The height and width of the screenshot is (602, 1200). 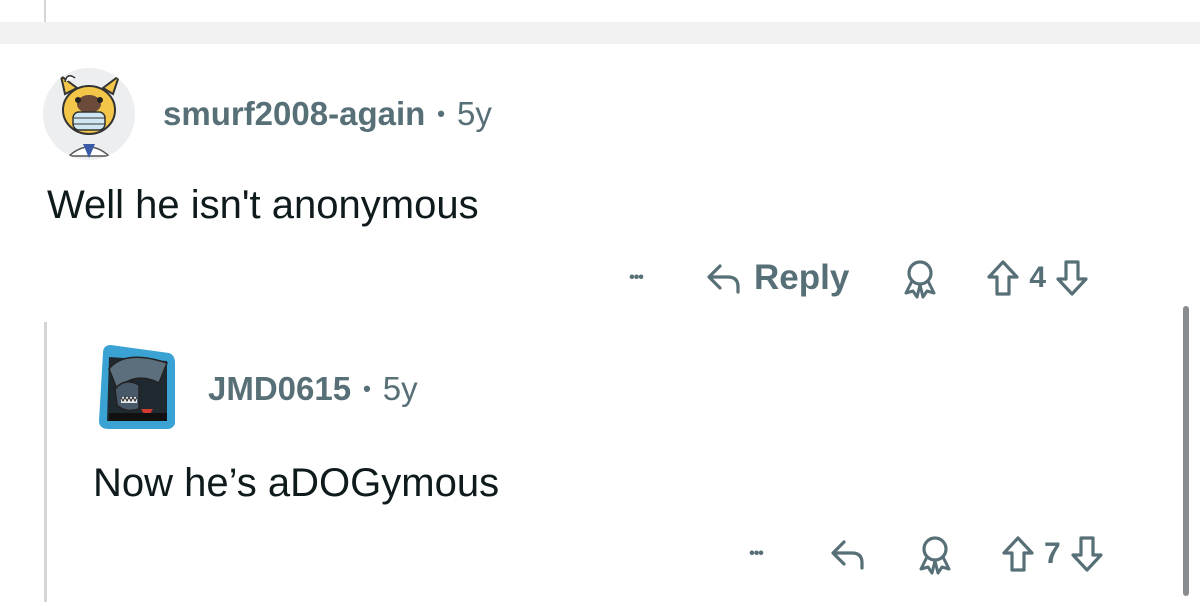 I want to click on reply-label: Reply, so click(x=802, y=277).